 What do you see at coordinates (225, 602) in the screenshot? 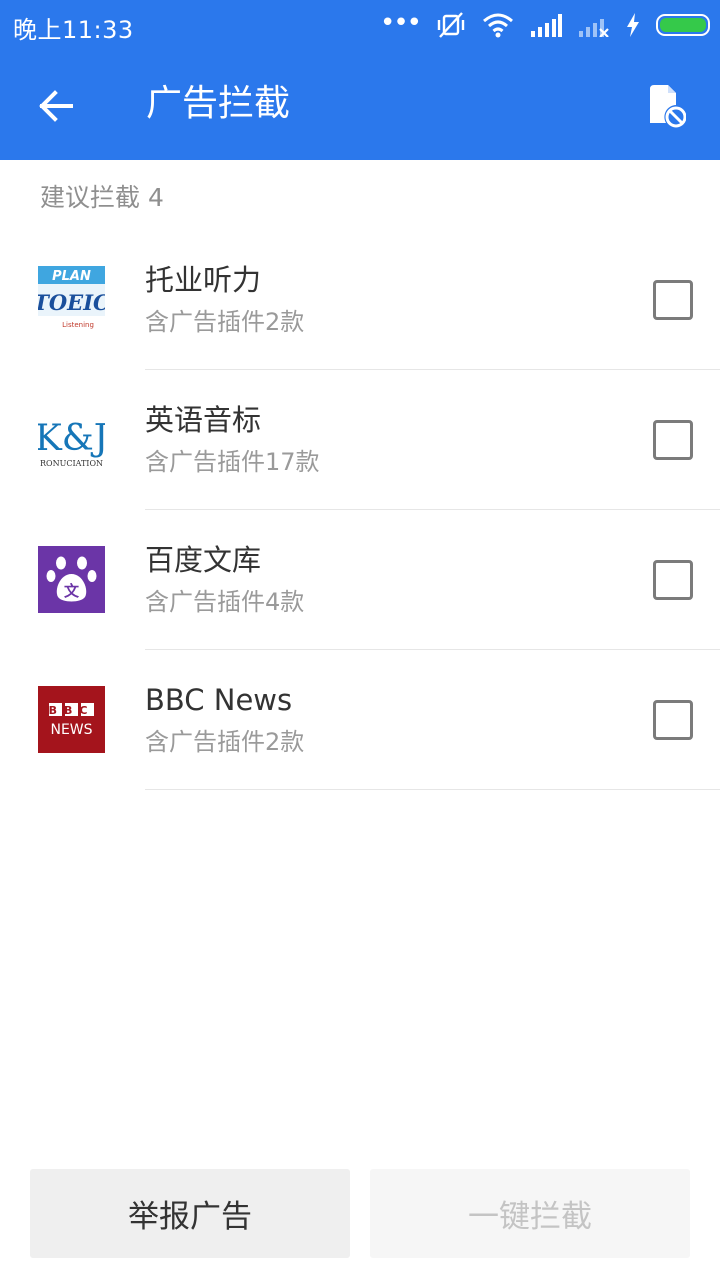
I see `app-ad-count: 含广告插件4款` at bounding box center [225, 602].